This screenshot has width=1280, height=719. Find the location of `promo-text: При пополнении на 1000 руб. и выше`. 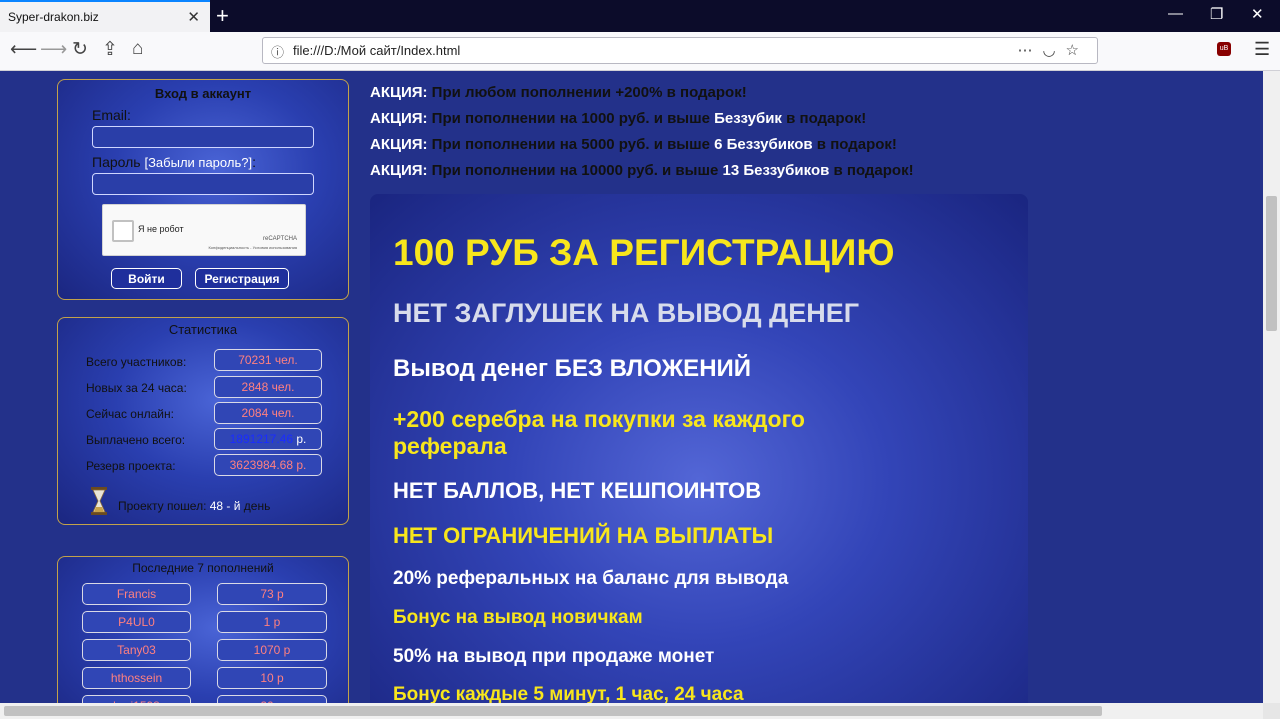

promo-text: При пополнении на 1000 руб. и выше is located at coordinates (571, 118).